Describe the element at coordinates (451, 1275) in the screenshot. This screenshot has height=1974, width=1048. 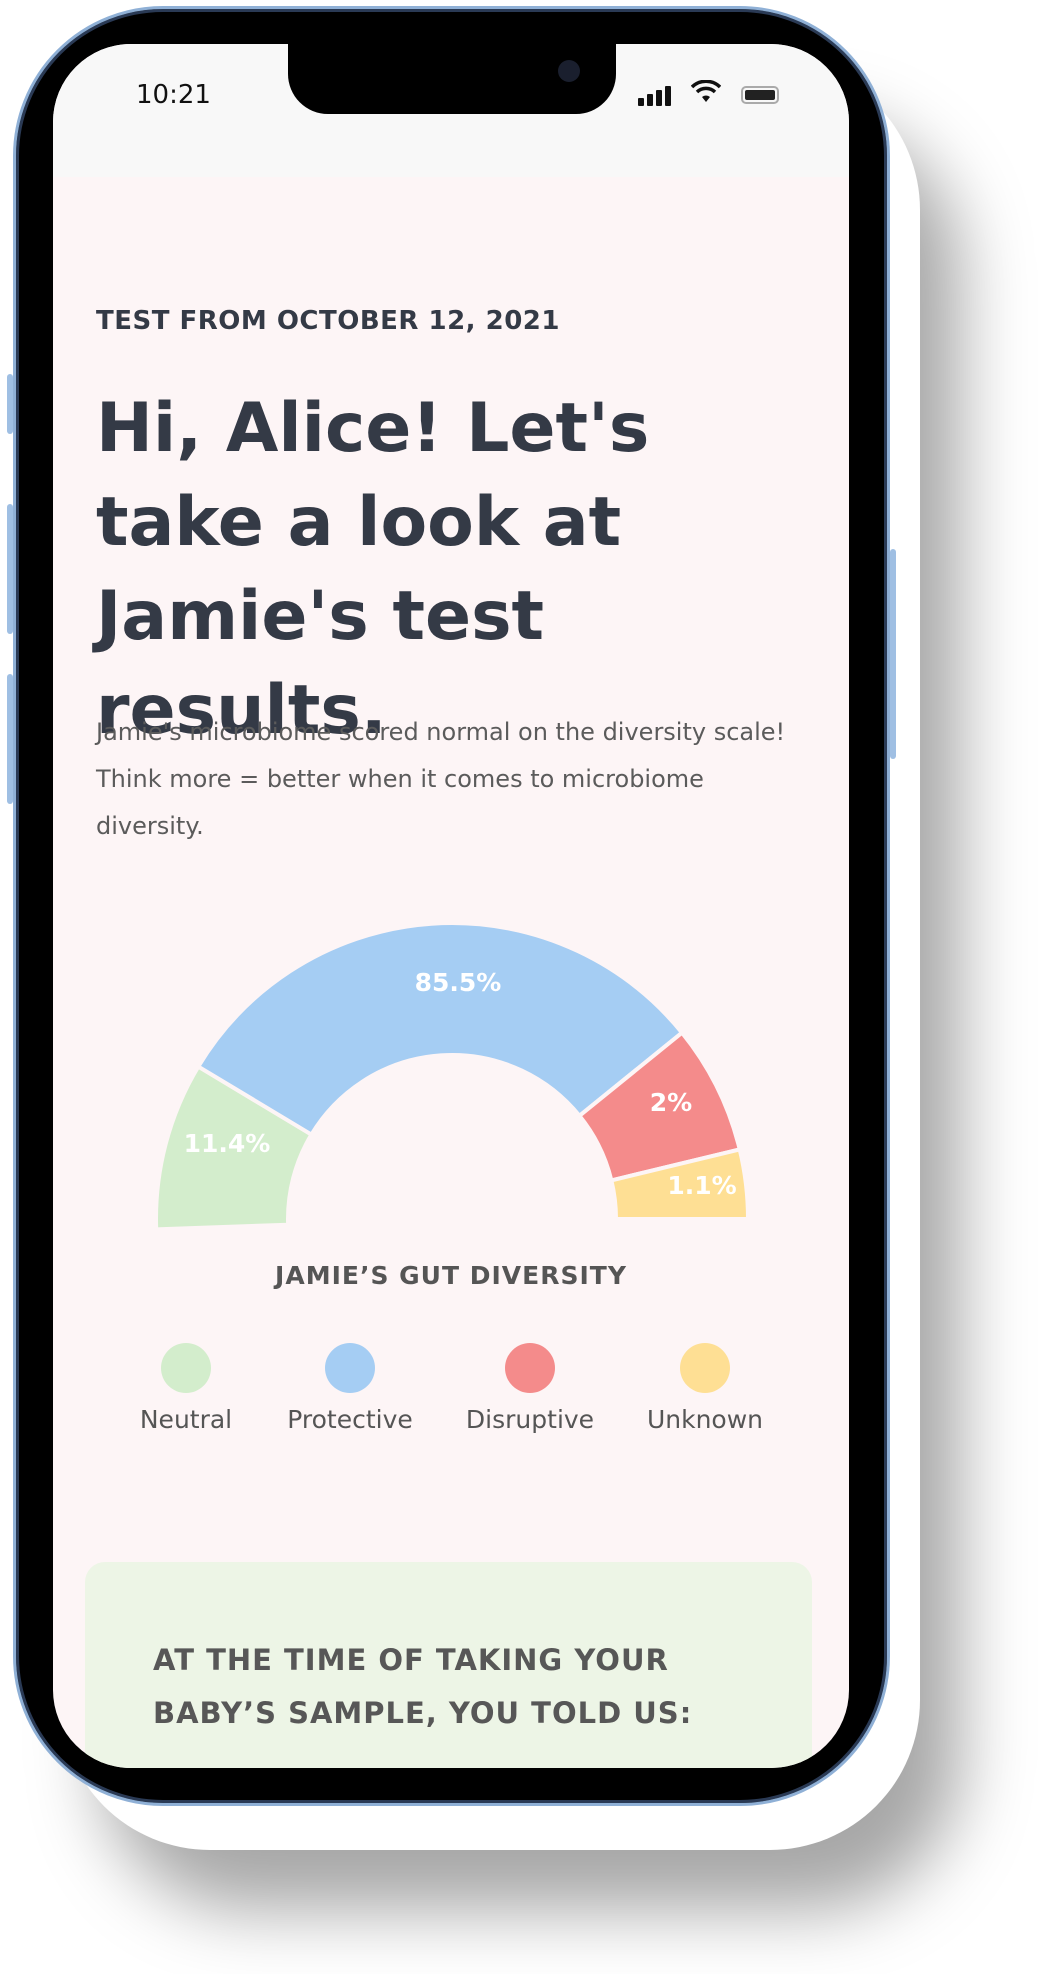
I see `chart-title: JAMIE’S GUT DIVERSITY` at that location.